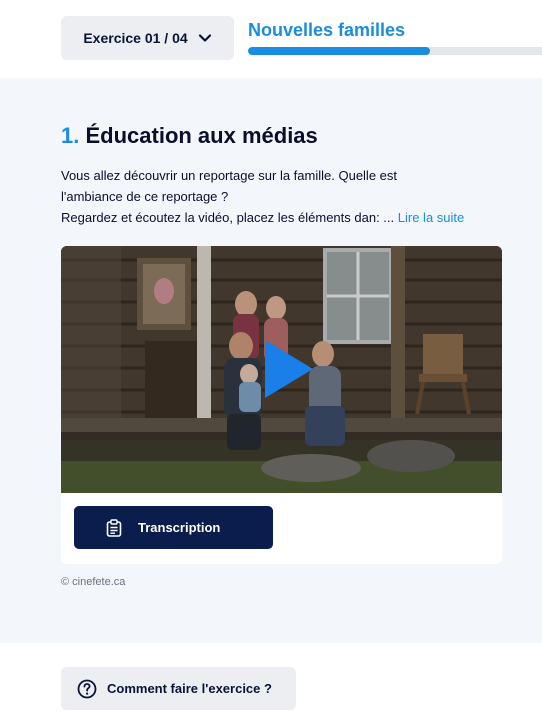 The image size is (542, 725). Describe the element at coordinates (327, 30) in the screenshot. I see `lesson-title: Nouvelles familles` at that location.